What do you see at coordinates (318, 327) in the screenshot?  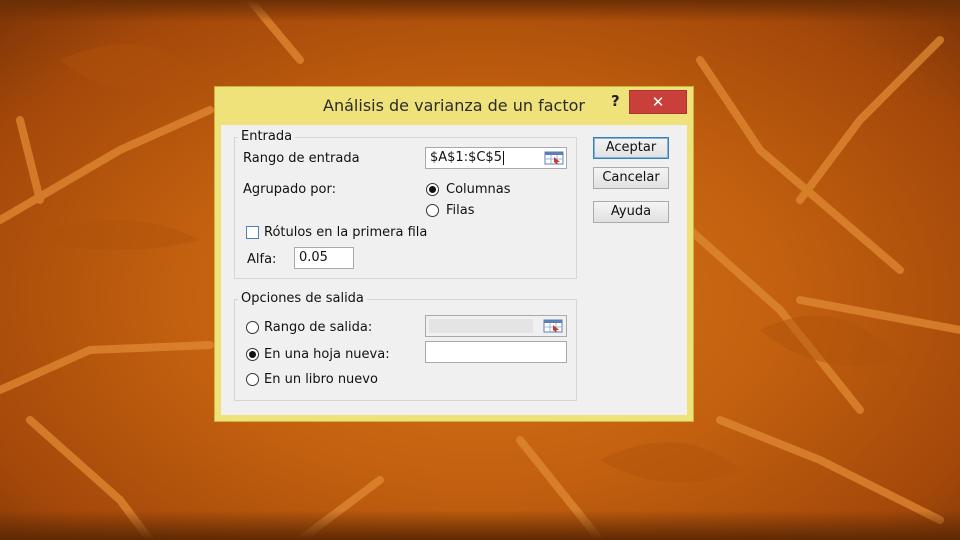 I see `output-range-label: Rango de salida:` at bounding box center [318, 327].